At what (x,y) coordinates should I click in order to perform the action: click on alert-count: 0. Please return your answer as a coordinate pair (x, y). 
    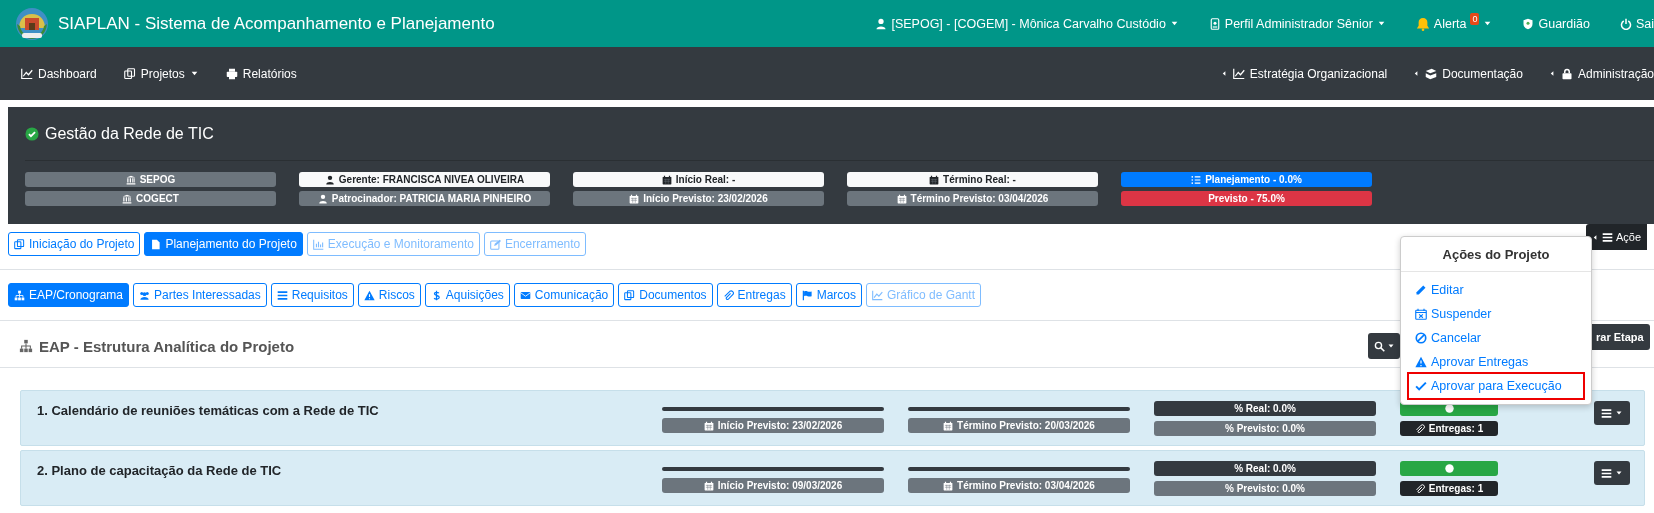
    Looking at the image, I should click on (1475, 18).